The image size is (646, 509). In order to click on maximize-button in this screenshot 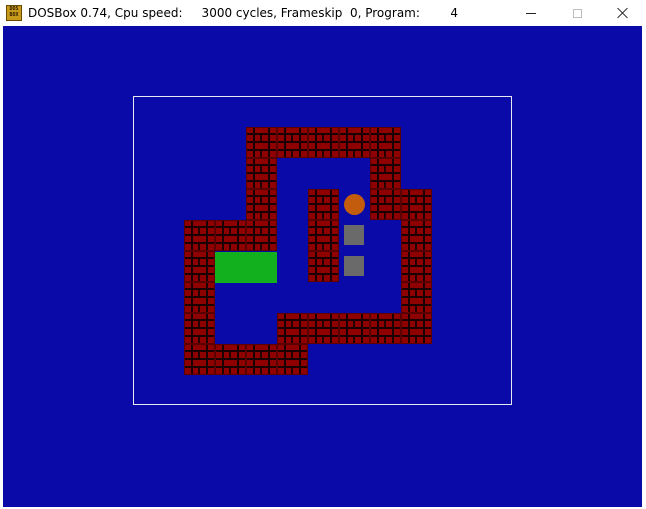, I will do `click(577, 13)`.